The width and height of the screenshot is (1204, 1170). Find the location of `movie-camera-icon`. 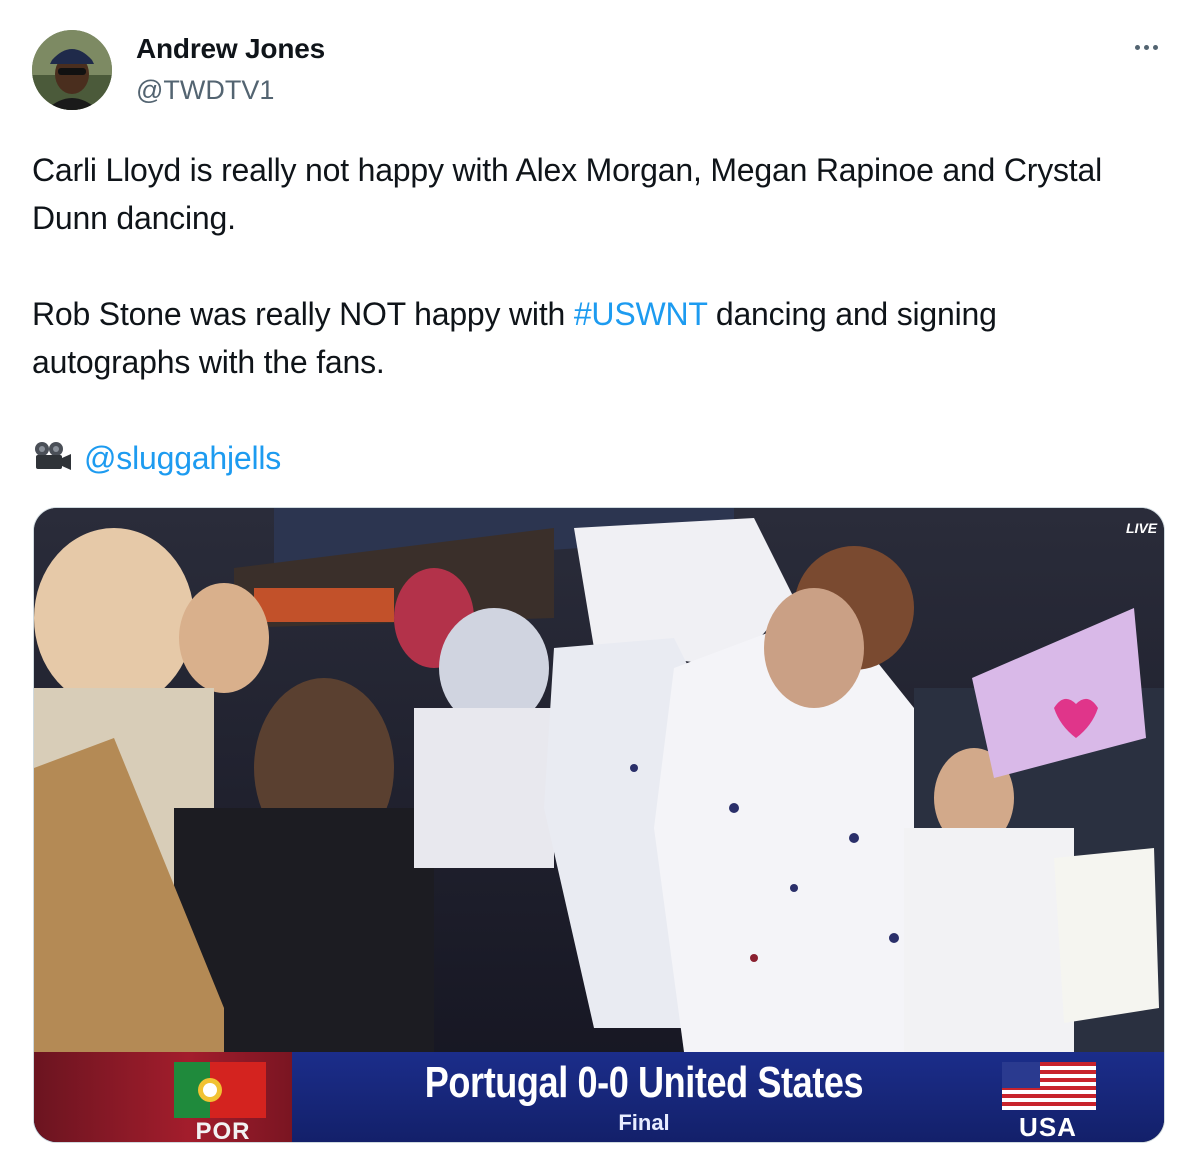

movie-camera-icon is located at coordinates (52, 461).